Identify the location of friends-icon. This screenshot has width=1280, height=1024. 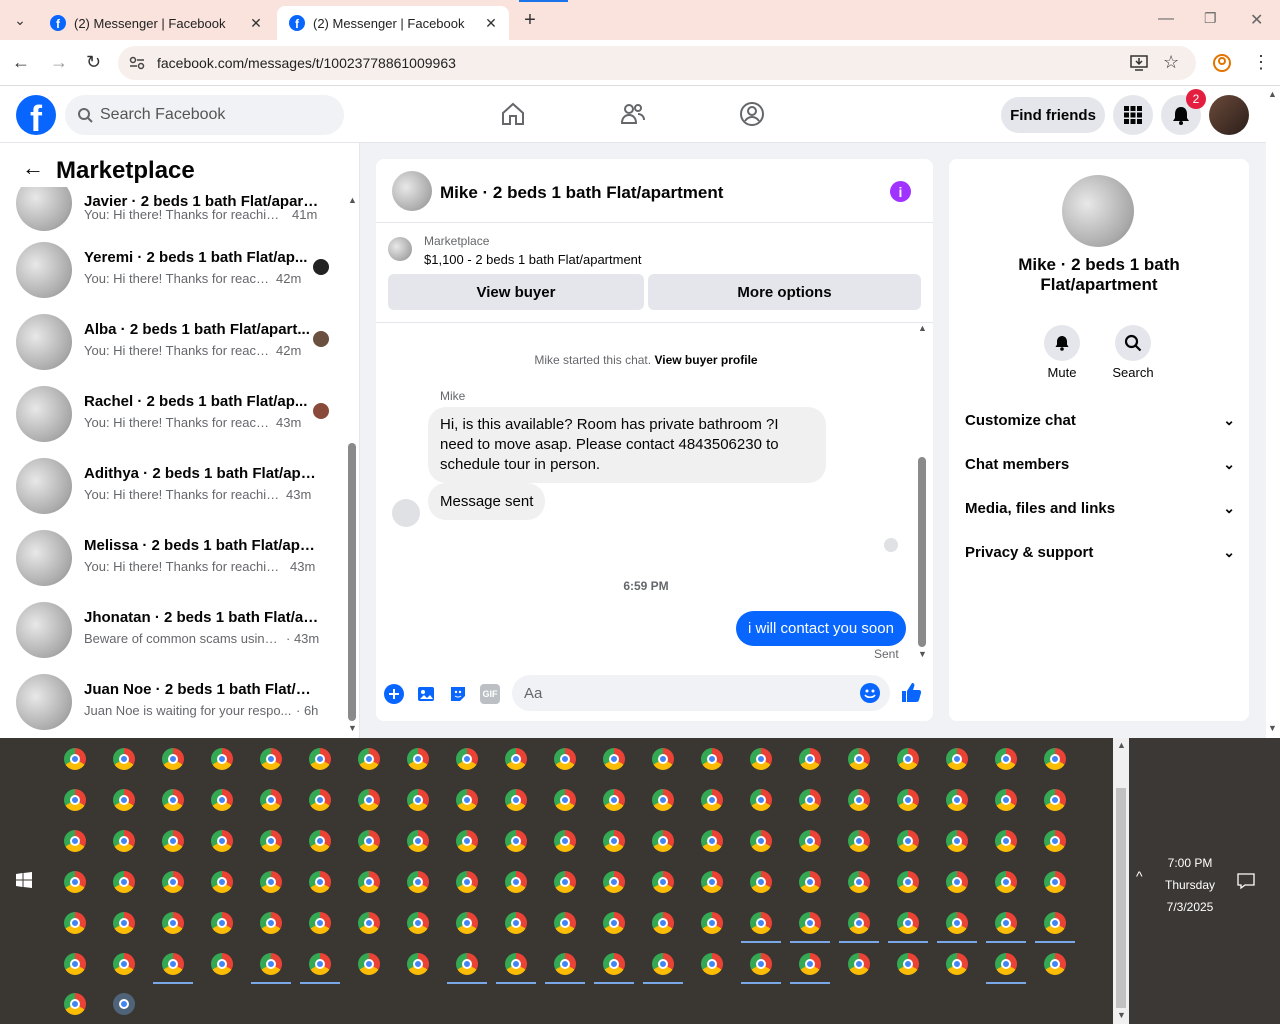
(633, 114).